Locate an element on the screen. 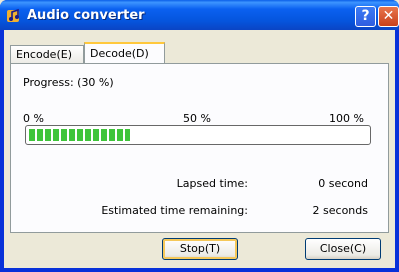 The image size is (399, 272). stop-button: Stop(T) is located at coordinates (200, 249).